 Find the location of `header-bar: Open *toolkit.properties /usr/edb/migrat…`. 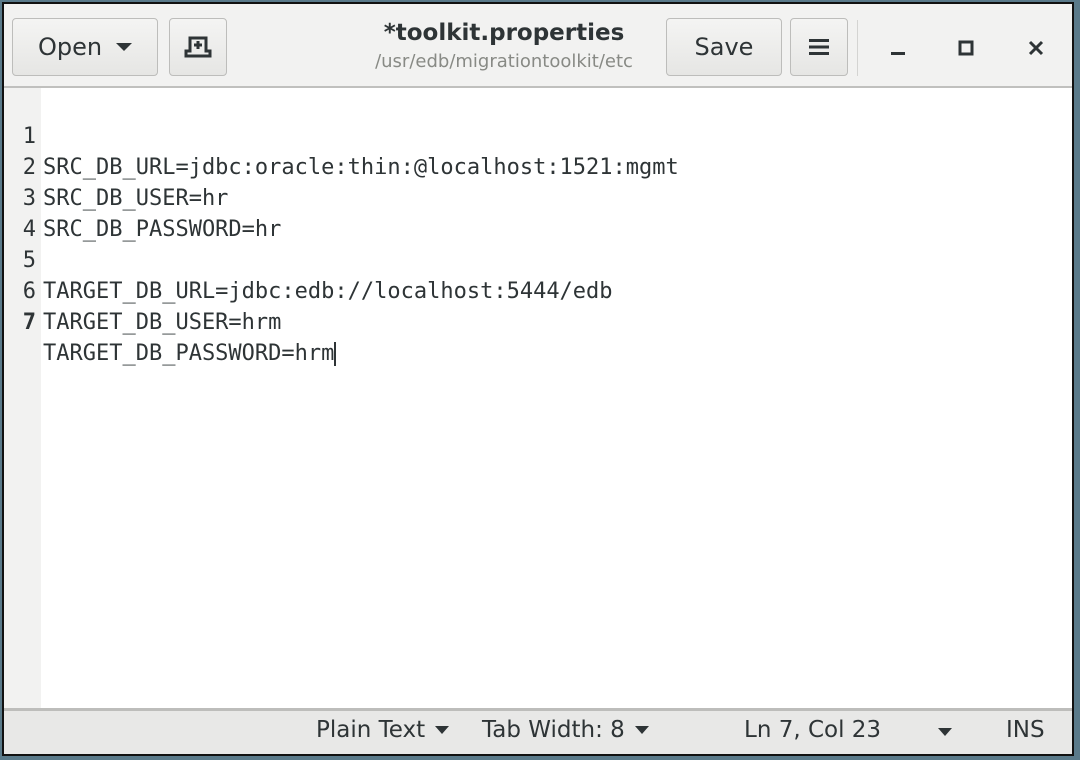

header-bar: Open *toolkit.properties /usr/edb/migrat… is located at coordinates (538, 46).